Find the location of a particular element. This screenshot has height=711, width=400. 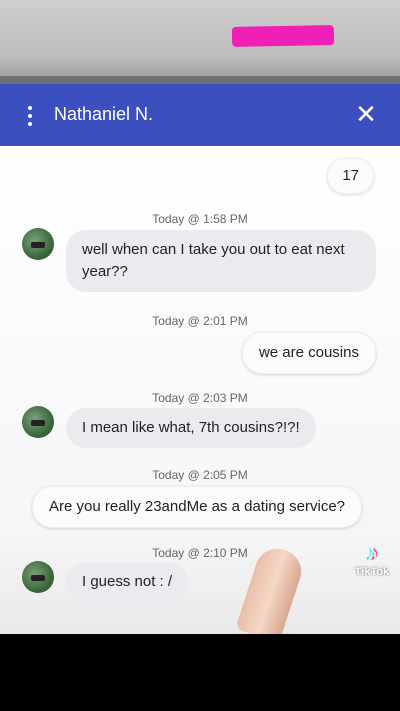

message-bubble-incoming: I guess not : / is located at coordinates (127, 582).